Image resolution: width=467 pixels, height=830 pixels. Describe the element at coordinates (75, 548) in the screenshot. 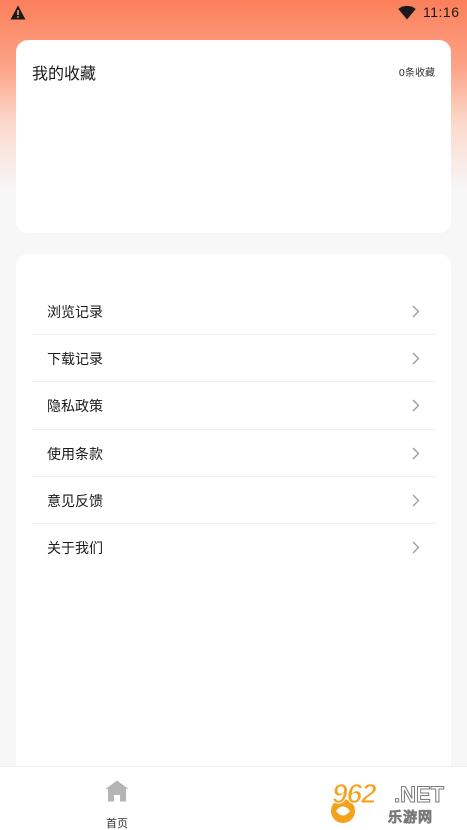

I see `menu-item-label: 关于我们` at that location.